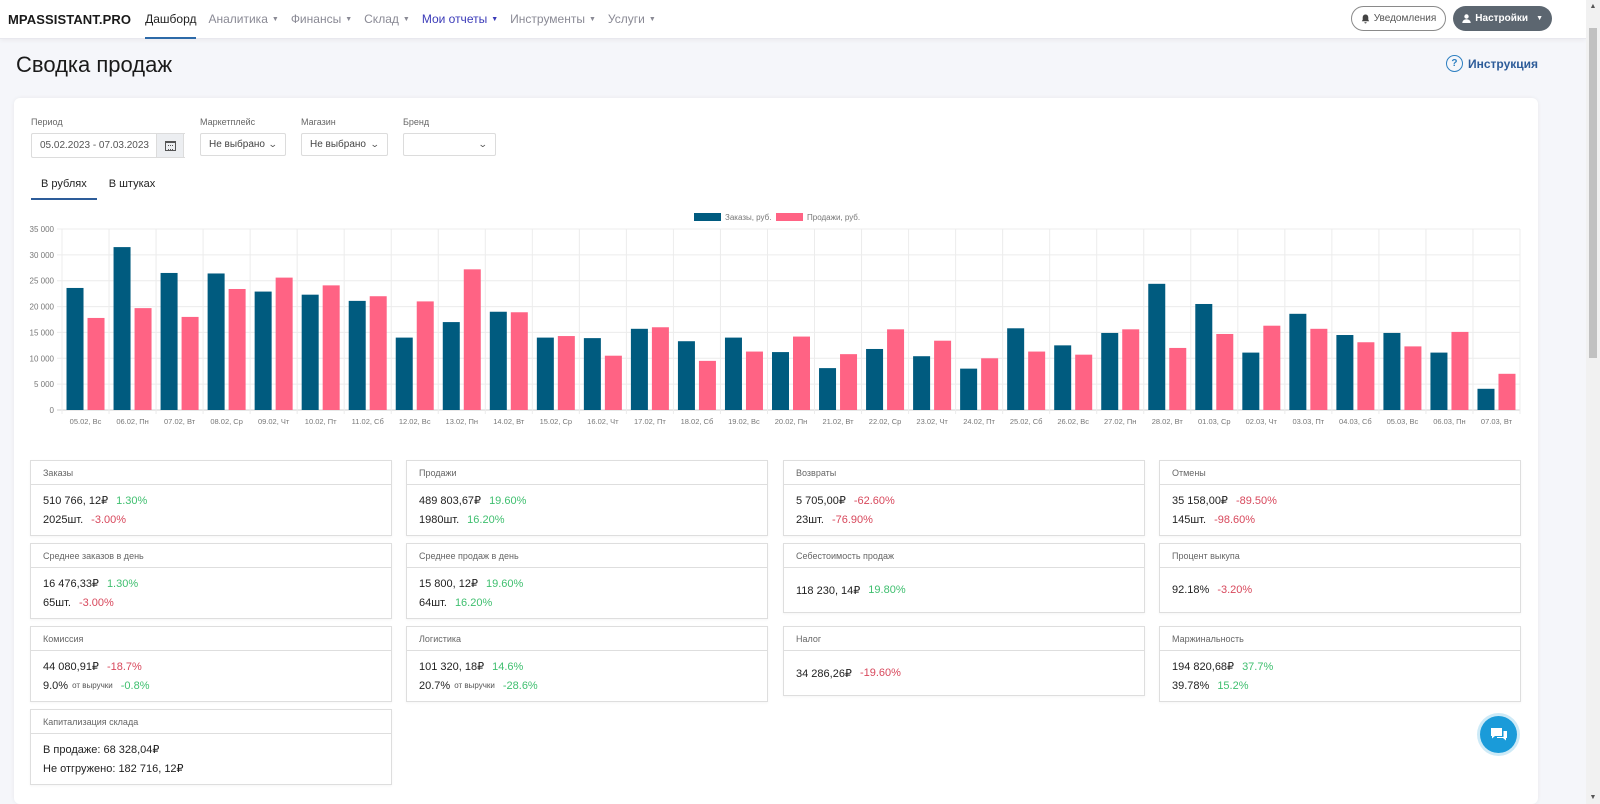 This screenshot has height=804, width=1600. I want to click on marketplace-select: Не выбрано ⌄, so click(243, 144).